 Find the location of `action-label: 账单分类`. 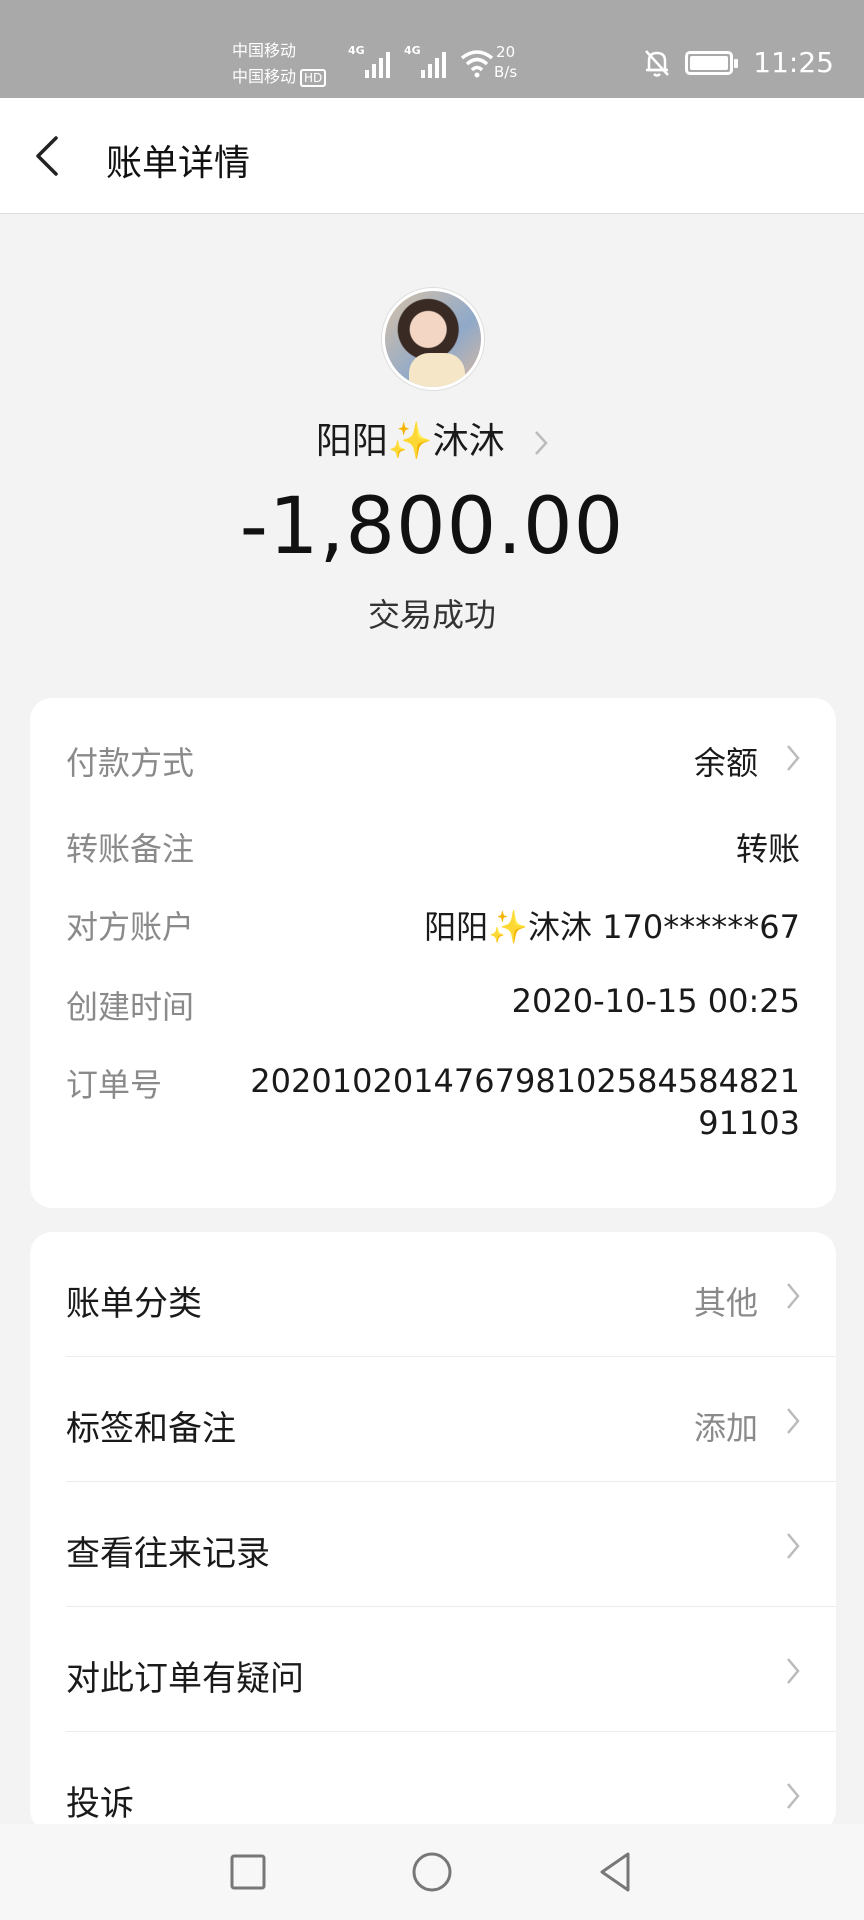

action-label: 账单分类 is located at coordinates (134, 1304).